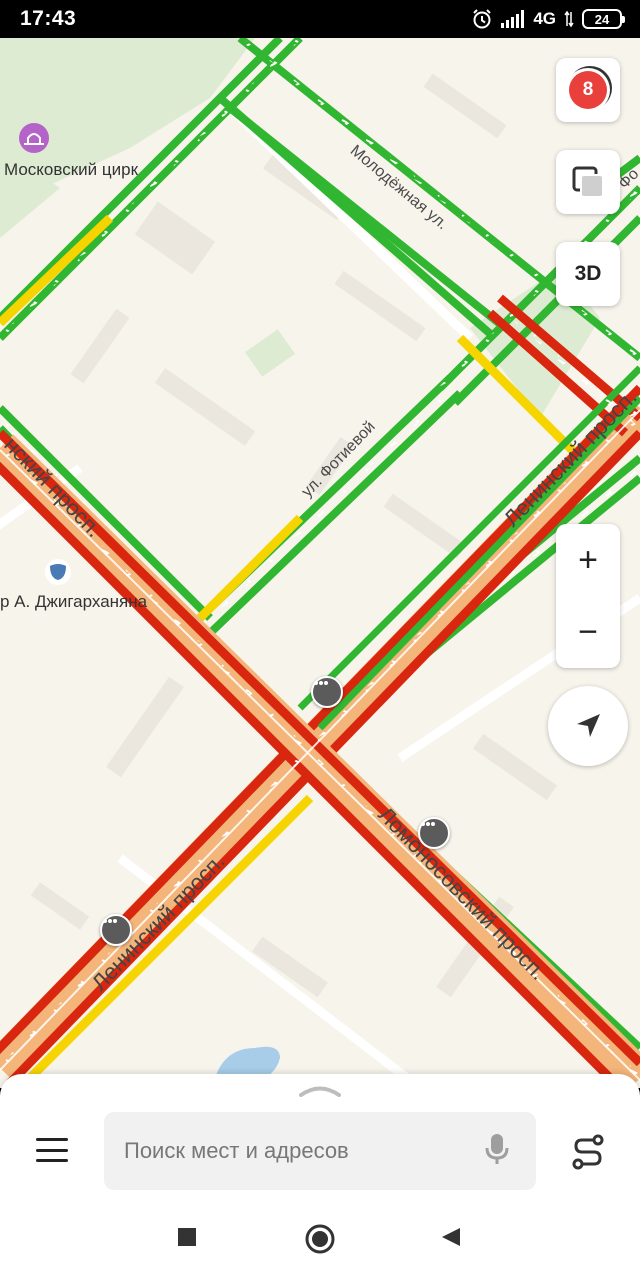 The height and width of the screenshot is (1280, 640). I want to click on layers-icon, so click(588, 182).